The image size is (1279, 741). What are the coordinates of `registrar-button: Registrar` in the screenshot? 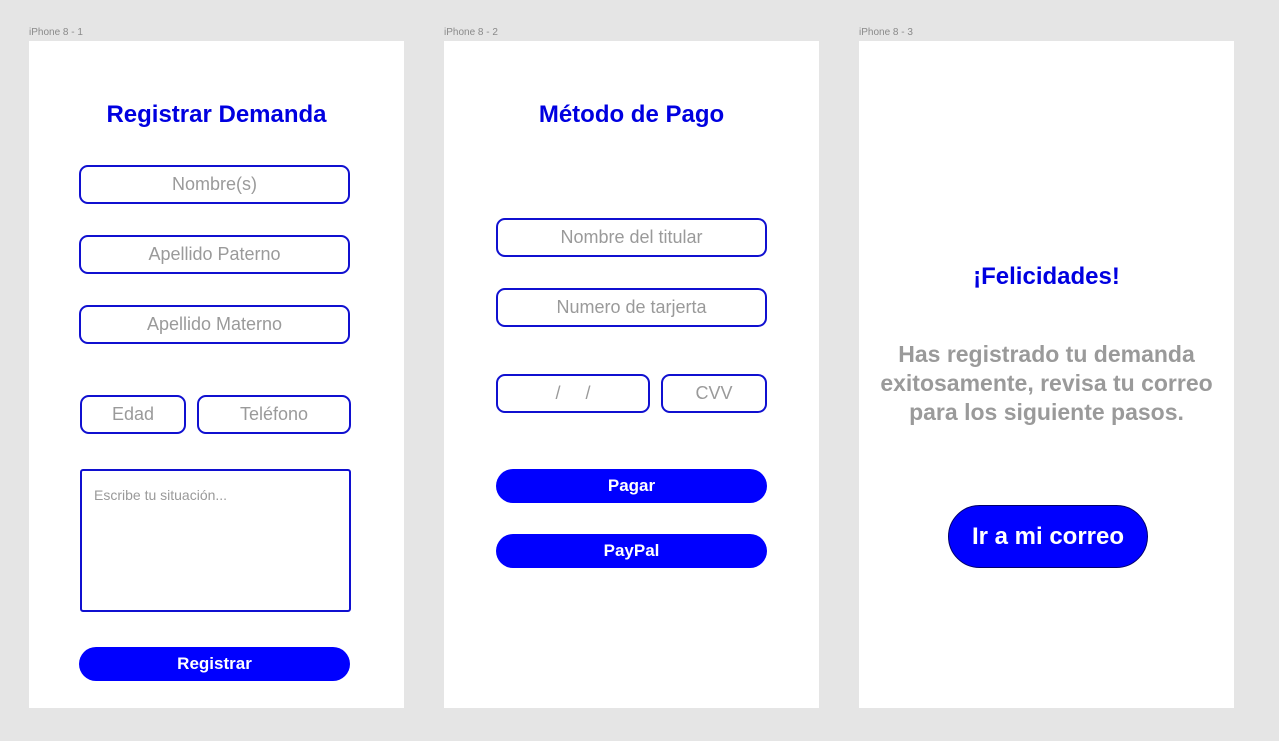 It's located at (214, 664).